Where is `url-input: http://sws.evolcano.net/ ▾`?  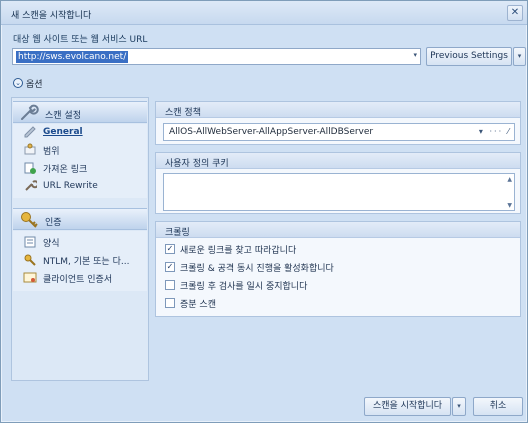
url-input: http://sws.evolcano.net/ ▾ is located at coordinates (216, 56).